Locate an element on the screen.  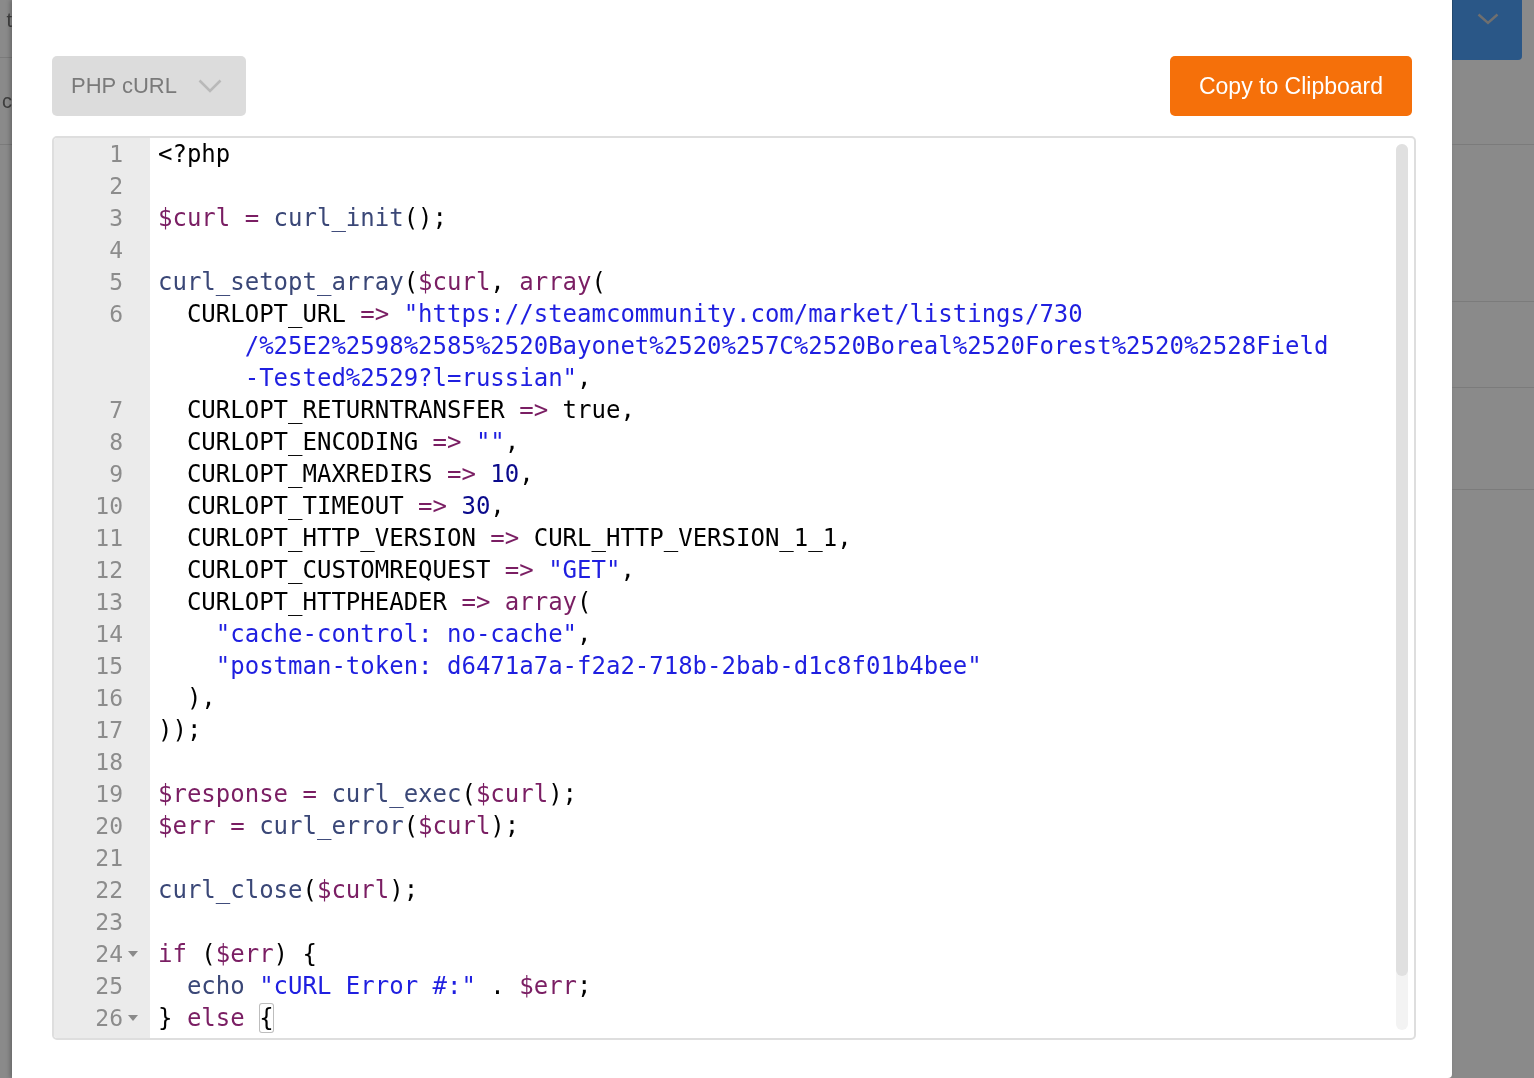
code-line: CURLOPT_MAXREDIRS => 10, is located at coordinates (360, 474).